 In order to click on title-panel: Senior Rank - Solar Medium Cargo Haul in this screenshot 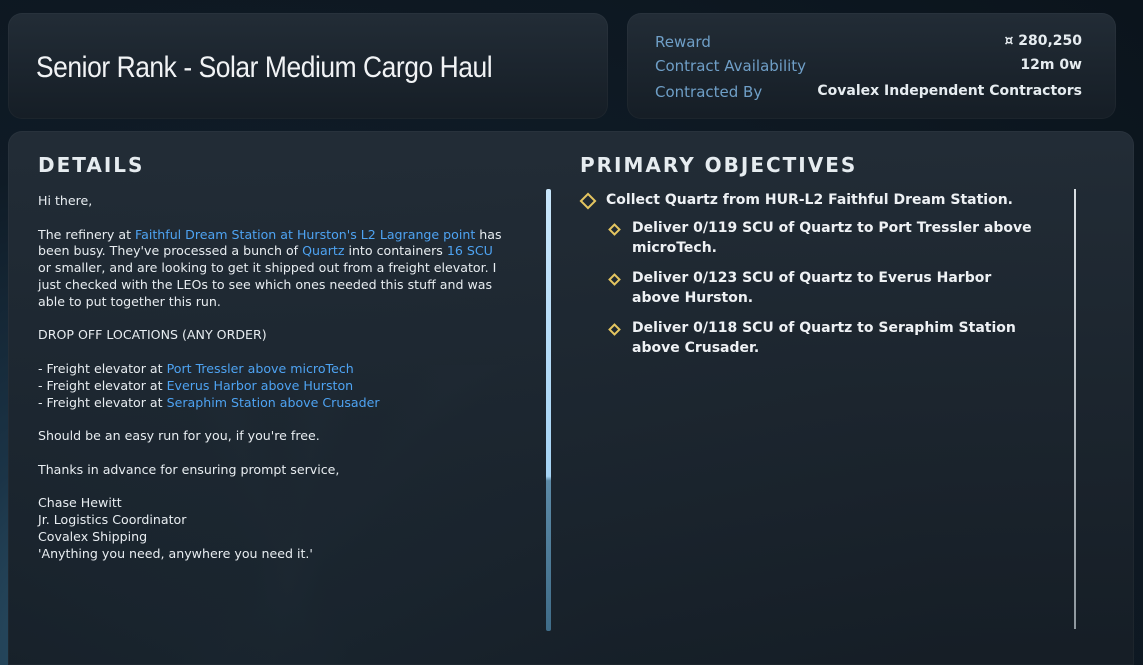, I will do `click(308, 66)`.